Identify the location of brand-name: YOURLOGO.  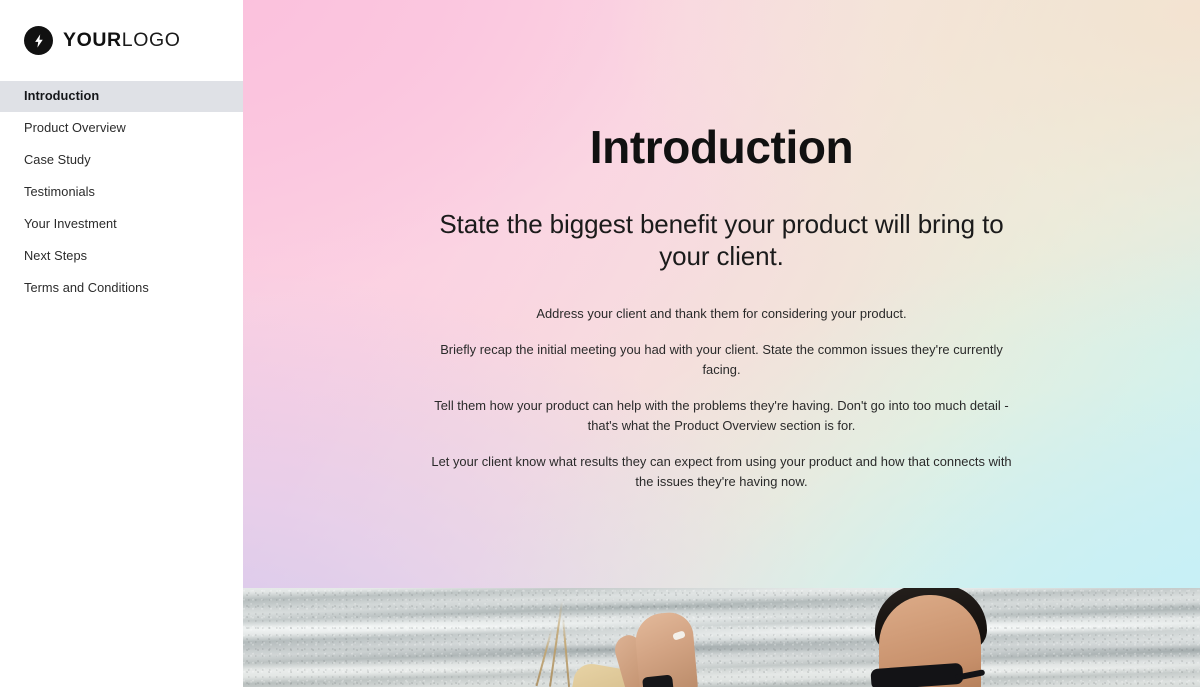
(122, 39).